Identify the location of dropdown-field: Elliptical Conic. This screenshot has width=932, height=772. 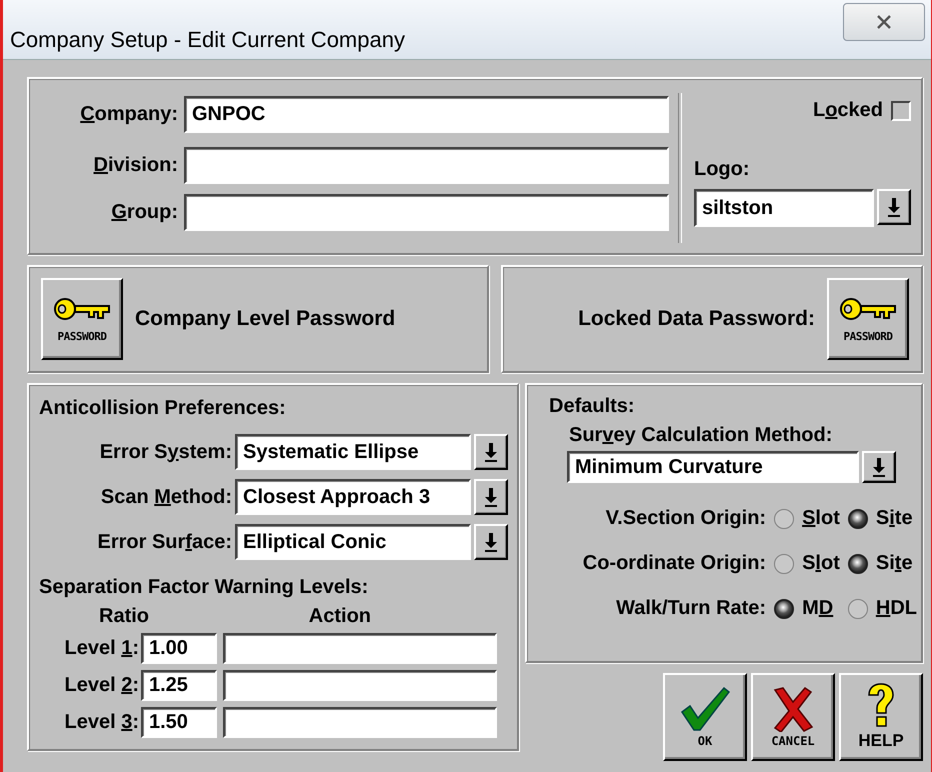
(353, 542).